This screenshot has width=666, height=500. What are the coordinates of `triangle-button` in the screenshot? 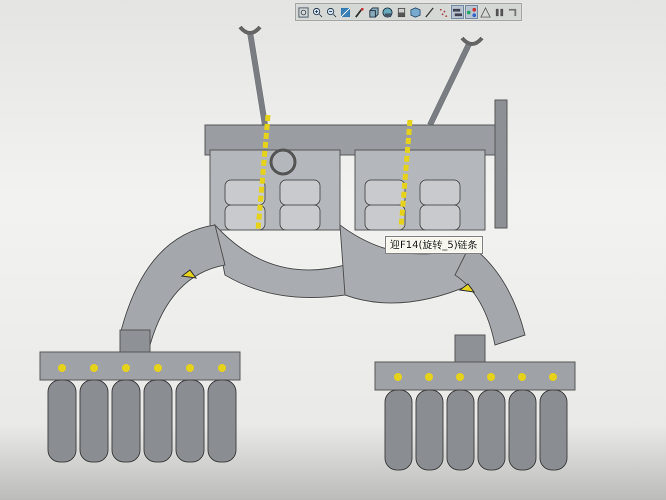 It's located at (485, 12).